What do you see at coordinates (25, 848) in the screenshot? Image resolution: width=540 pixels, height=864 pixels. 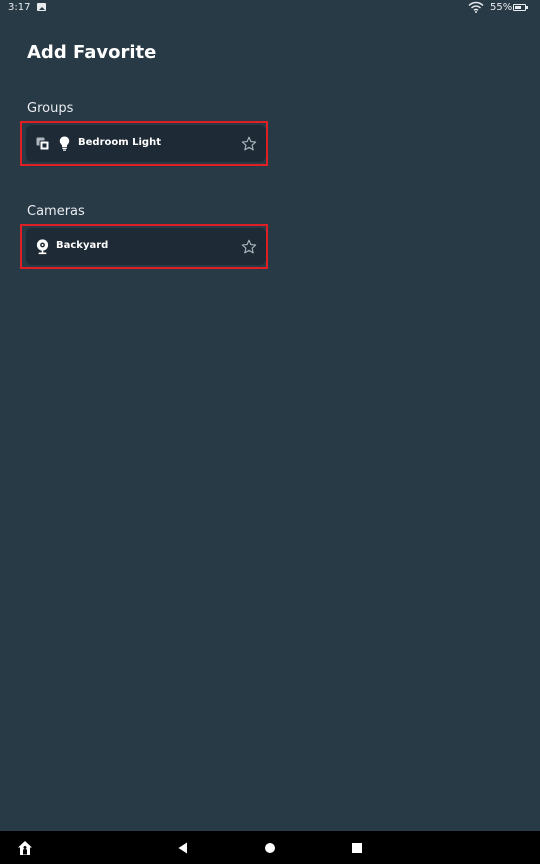 I see `alexa-home-icon` at bounding box center [25, 848].